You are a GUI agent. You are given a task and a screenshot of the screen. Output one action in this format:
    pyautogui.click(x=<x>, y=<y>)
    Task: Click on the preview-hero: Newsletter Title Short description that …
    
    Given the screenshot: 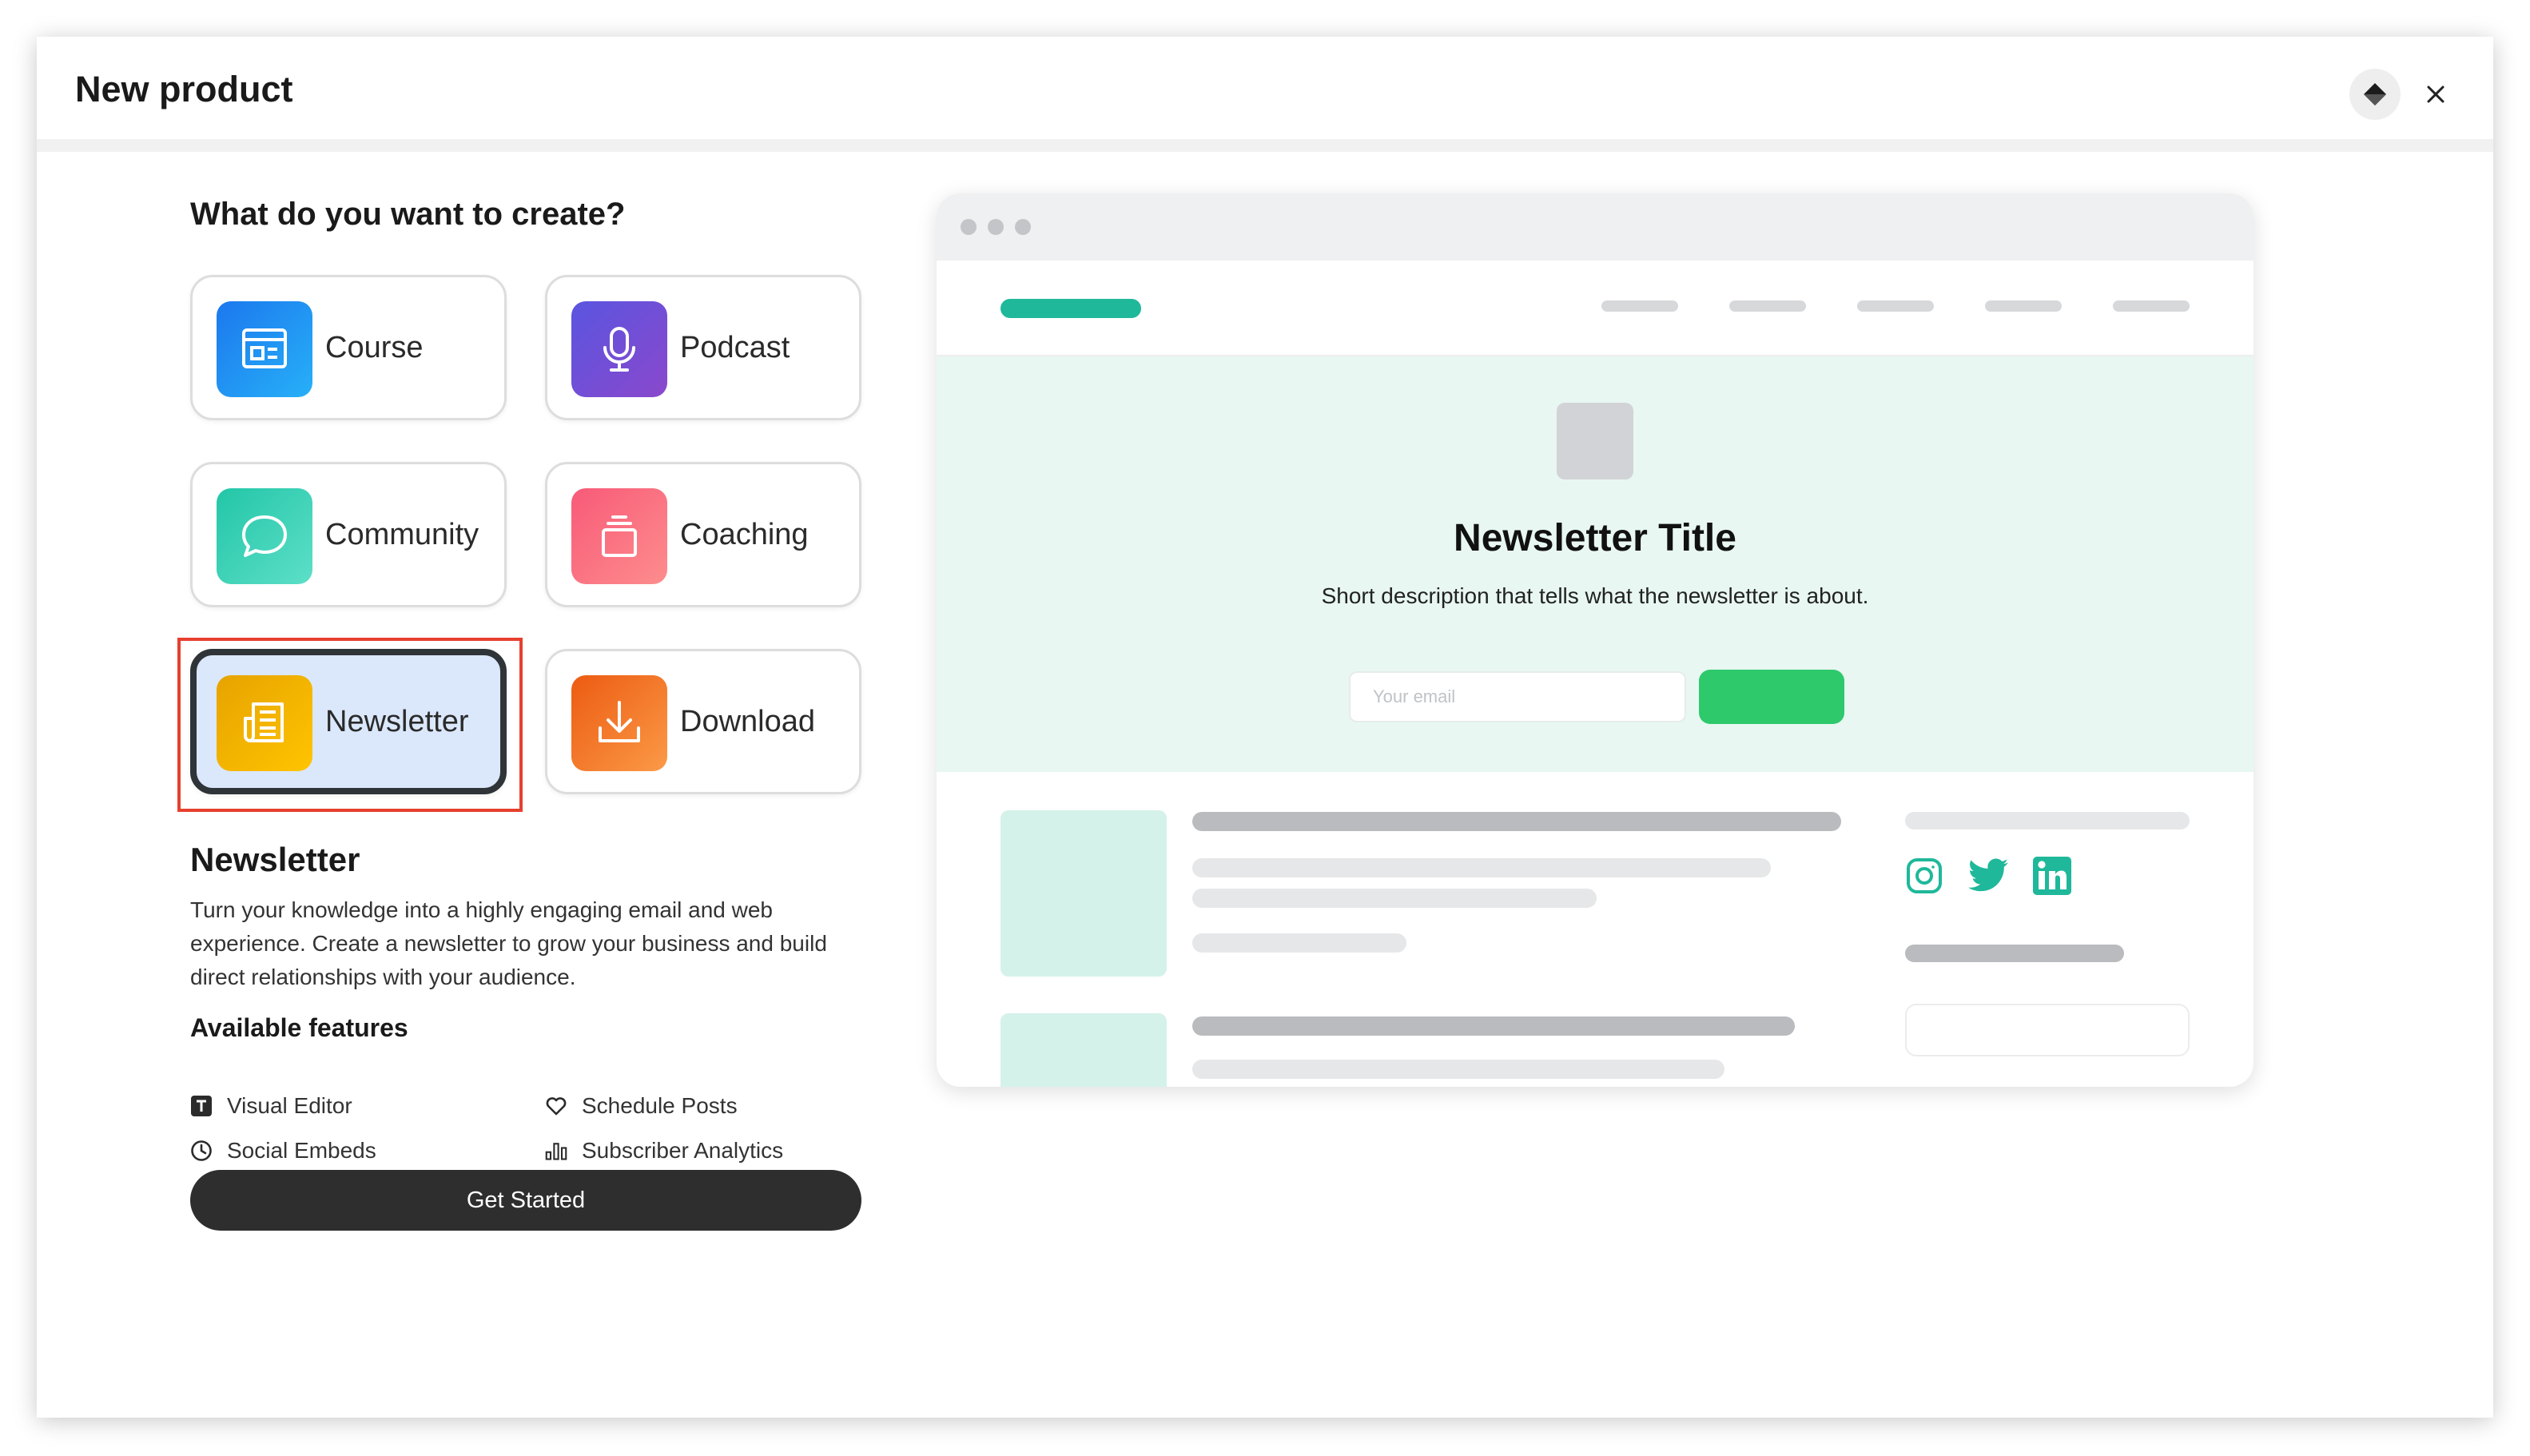 What is the action you would take?
    pyautogui.click(x=1595, y=564)
    